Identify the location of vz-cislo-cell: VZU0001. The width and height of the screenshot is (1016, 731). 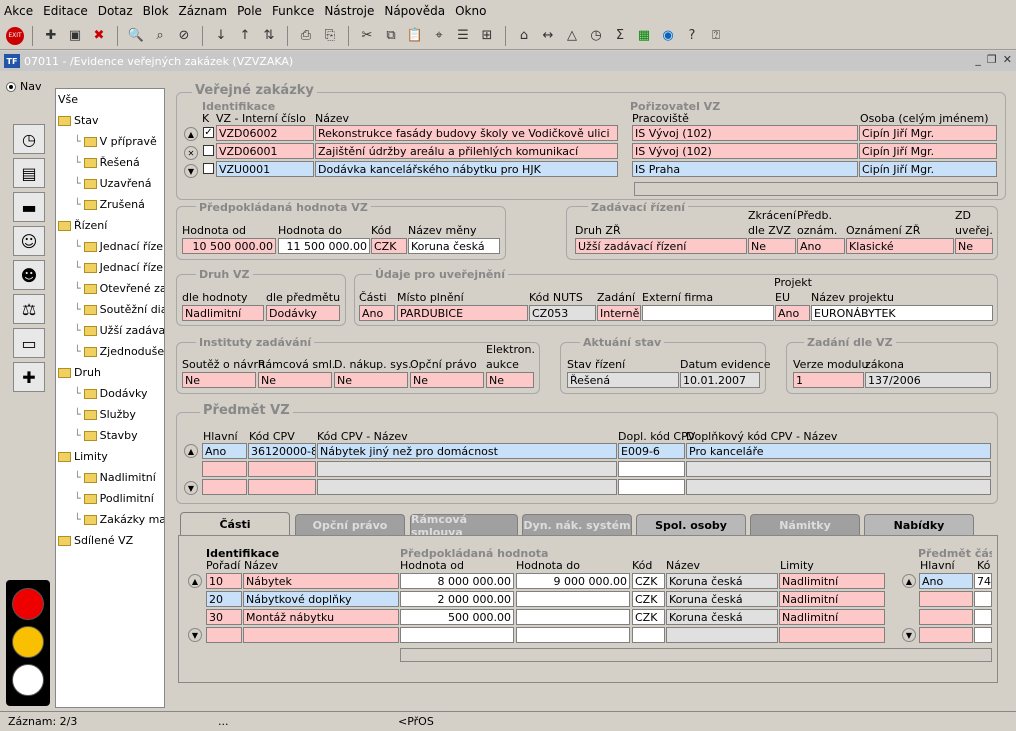
(265, 169).